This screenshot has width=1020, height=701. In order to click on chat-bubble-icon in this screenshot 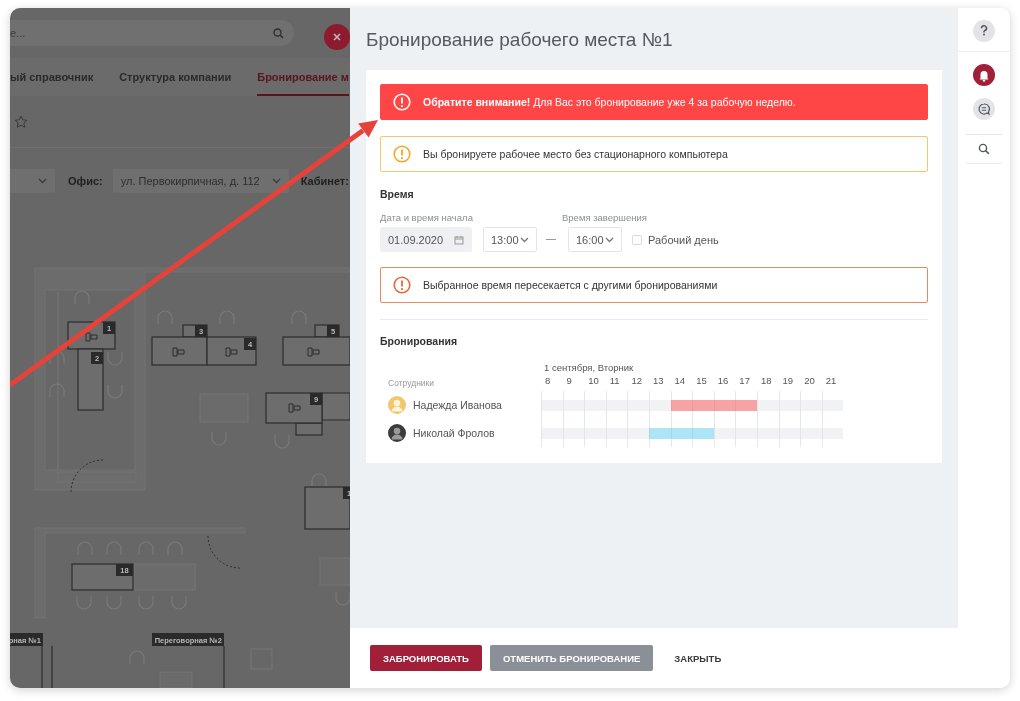, I will do `click(984, 109)`.